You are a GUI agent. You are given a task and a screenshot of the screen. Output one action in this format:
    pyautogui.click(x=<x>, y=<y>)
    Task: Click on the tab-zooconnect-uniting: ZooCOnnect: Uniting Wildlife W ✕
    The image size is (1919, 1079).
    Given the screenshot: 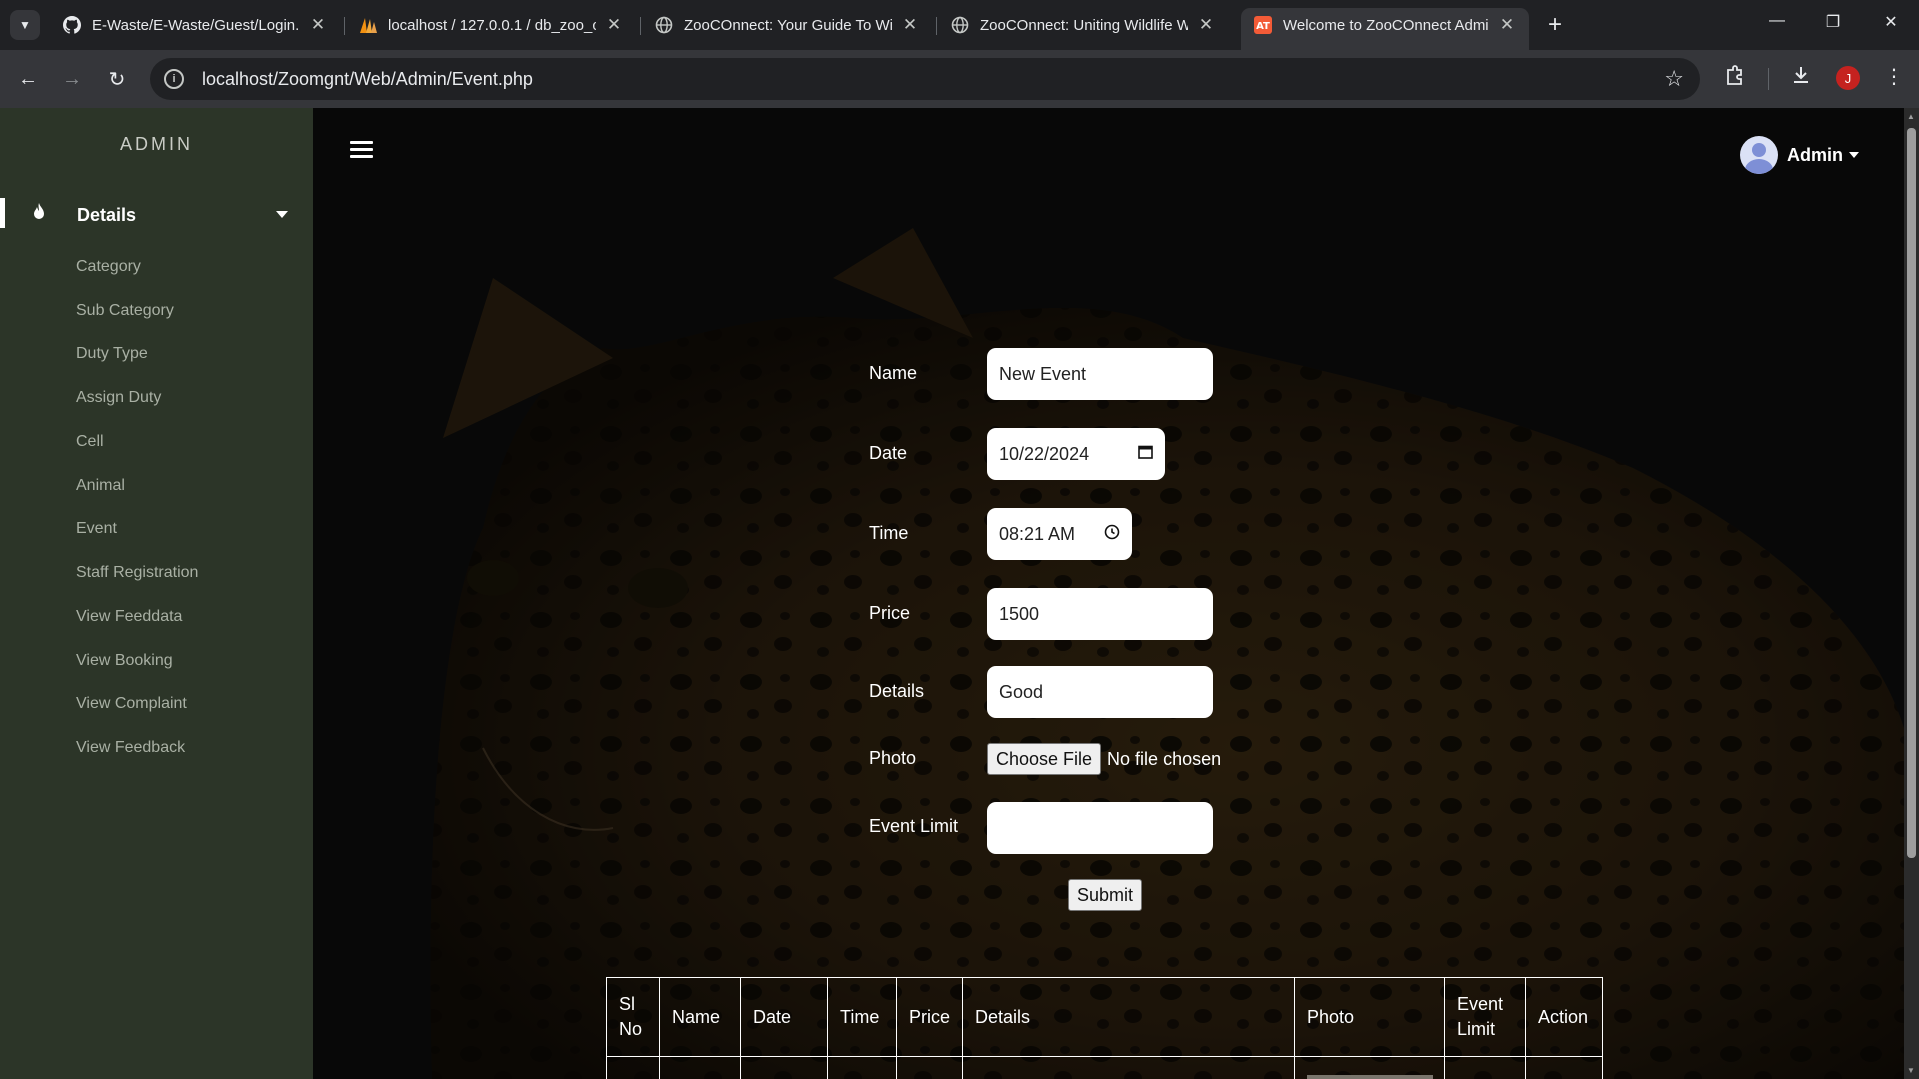 What is the action you would take?
    pyautogui.click(x=1083, y=25)
    